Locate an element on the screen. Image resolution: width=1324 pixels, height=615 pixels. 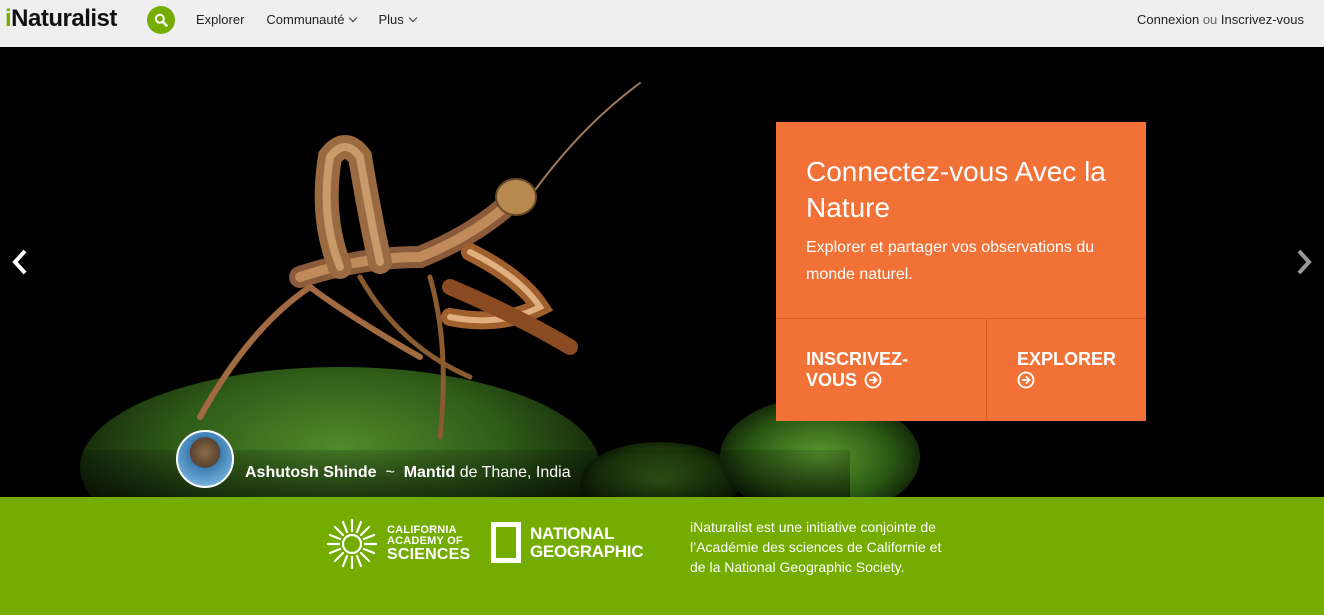
card-actions: INSCRIVEZ- VOUS EXPLORER is located at coordinates (961, 369).